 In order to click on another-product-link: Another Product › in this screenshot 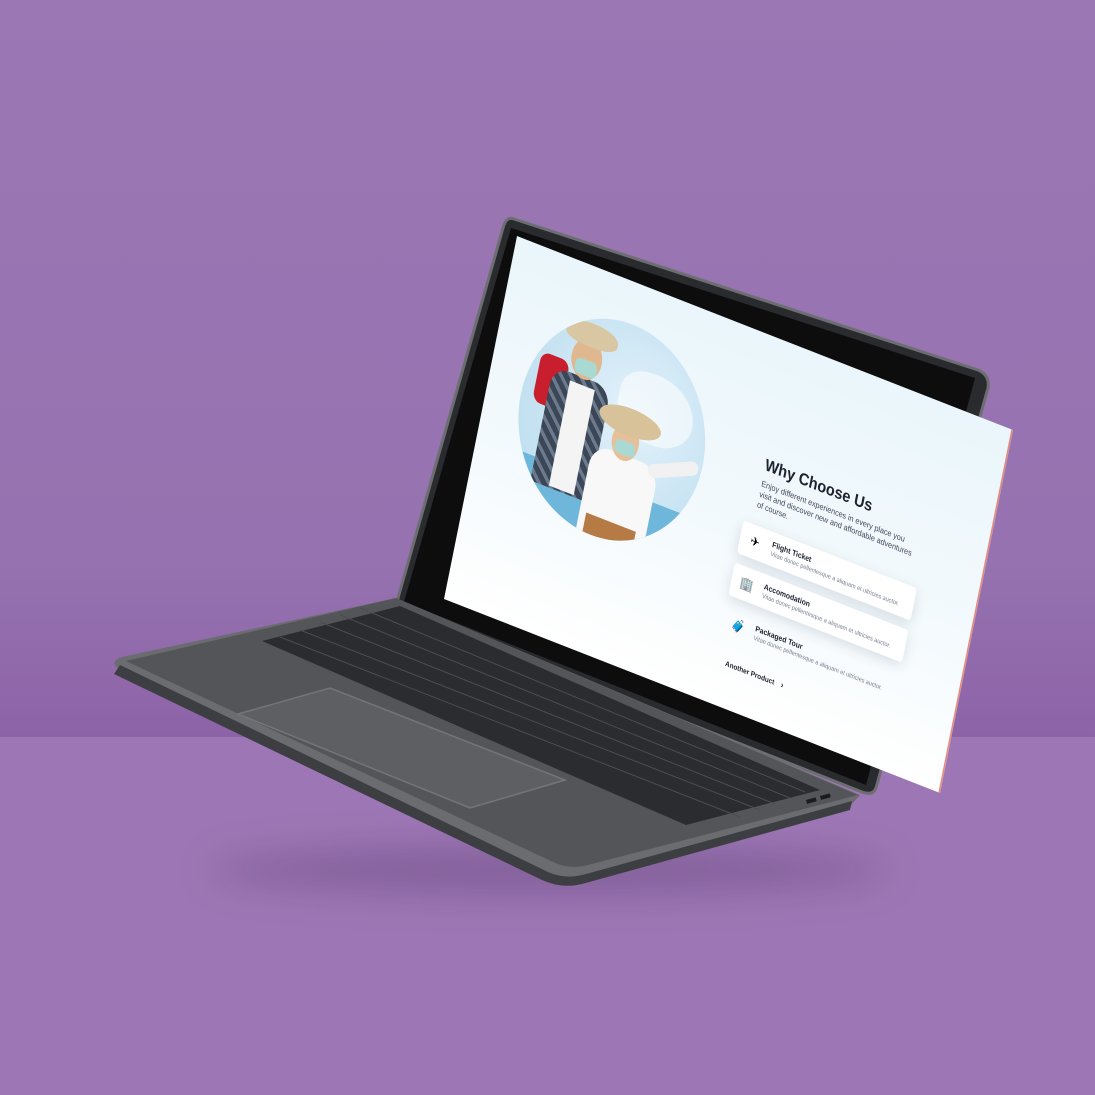, I will do `click(754, 674)`.